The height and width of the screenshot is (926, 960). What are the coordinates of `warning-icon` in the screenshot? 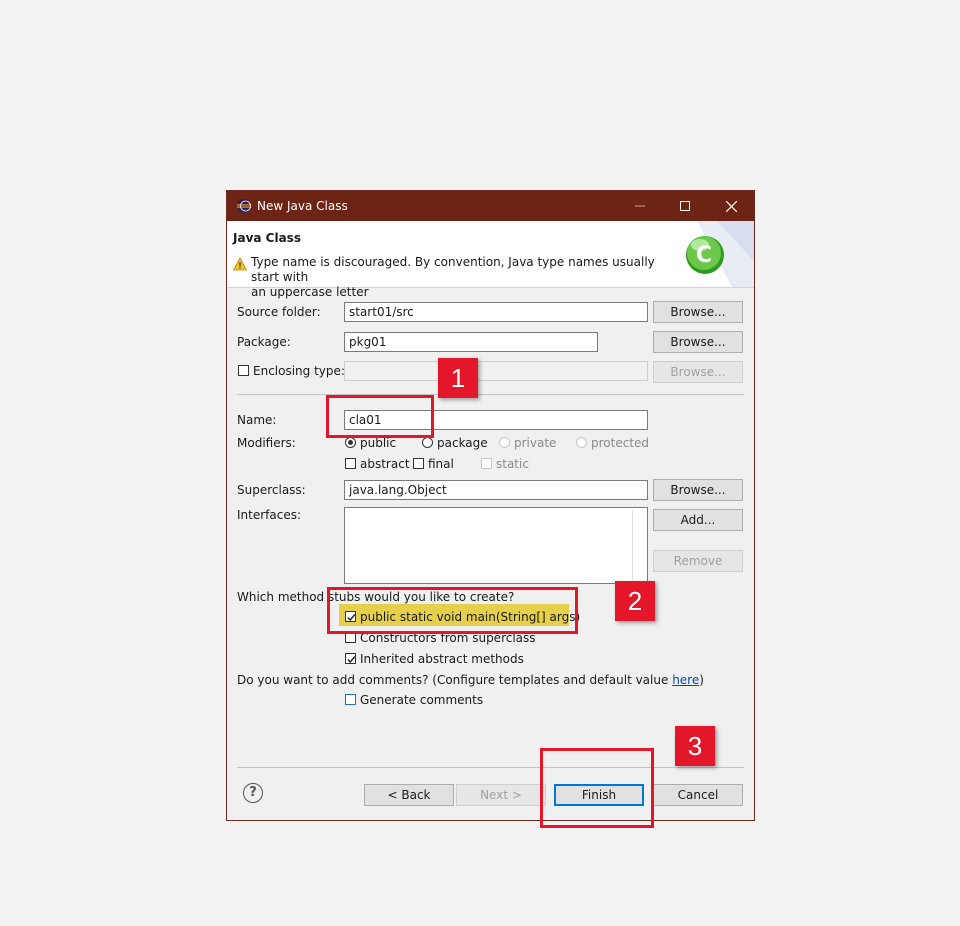 It's located at (240, 264).